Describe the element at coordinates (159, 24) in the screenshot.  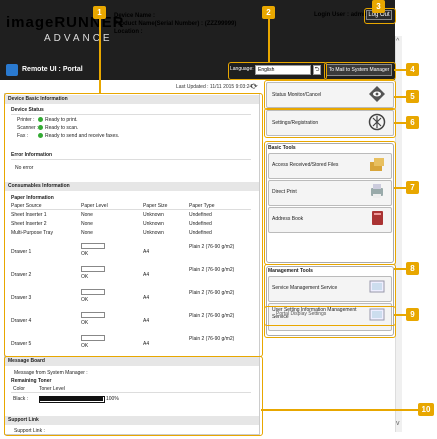
I see `product-name-label: Product Name(Serial Number) :` at that location.